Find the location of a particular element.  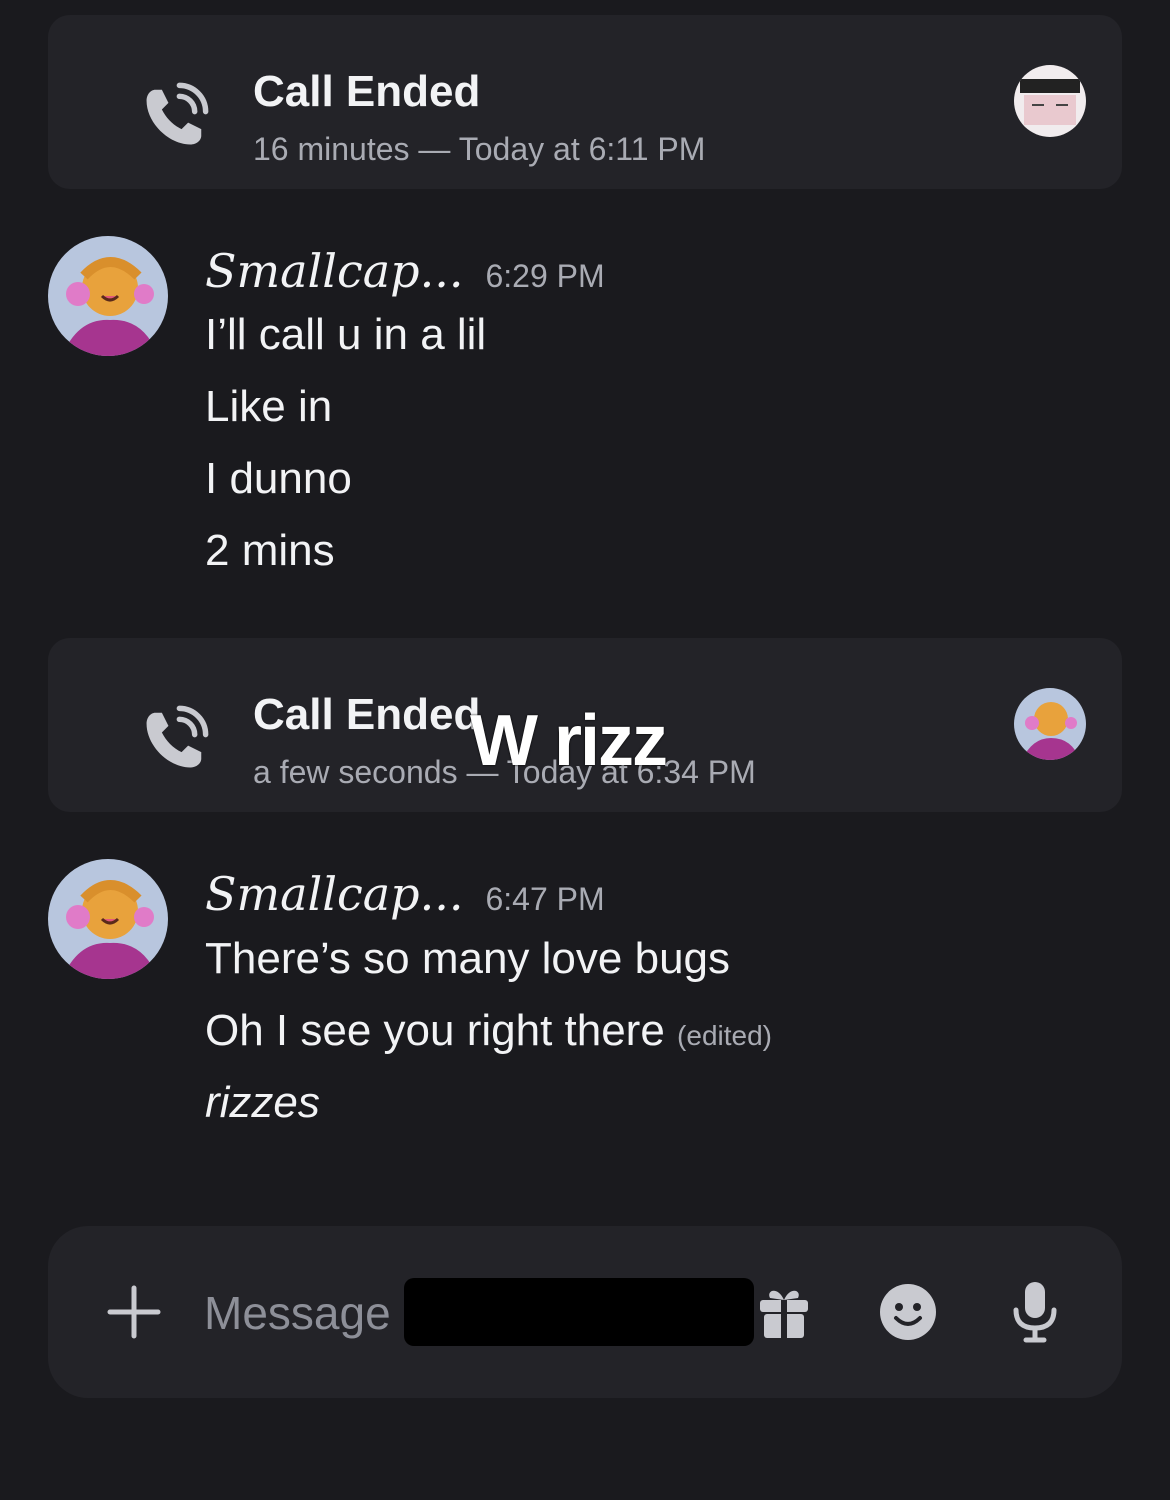

microphone-icon is located at coordinates (1035, 1312).